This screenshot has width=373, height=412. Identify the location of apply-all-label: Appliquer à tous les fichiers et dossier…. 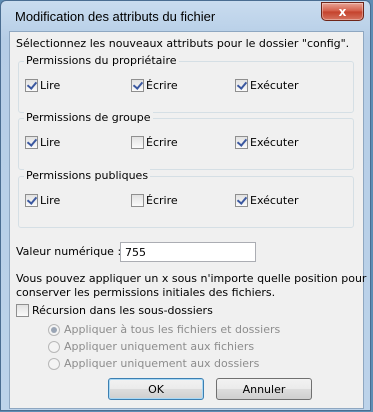
(172, 329).